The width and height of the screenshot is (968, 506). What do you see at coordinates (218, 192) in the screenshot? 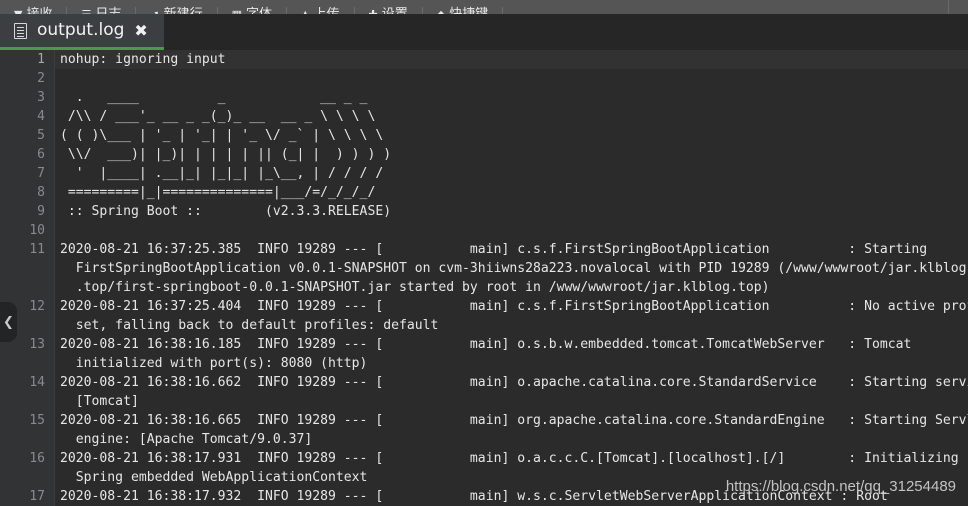
I see `log-line: =========|_|==============|___/=/_/_/_/` at bounding box center [218, 192].